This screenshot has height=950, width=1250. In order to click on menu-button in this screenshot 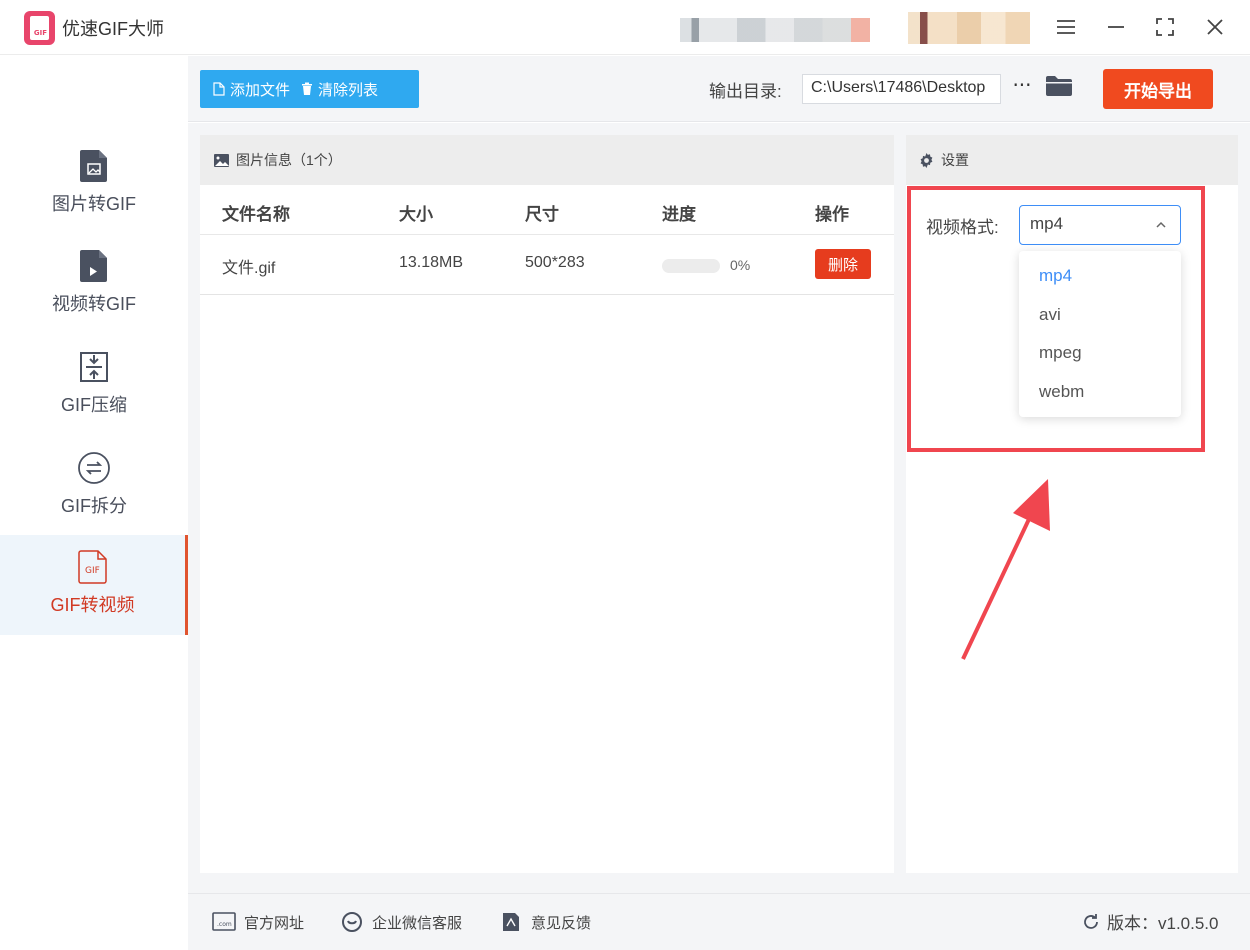, I will do `click(1066, 27)`.